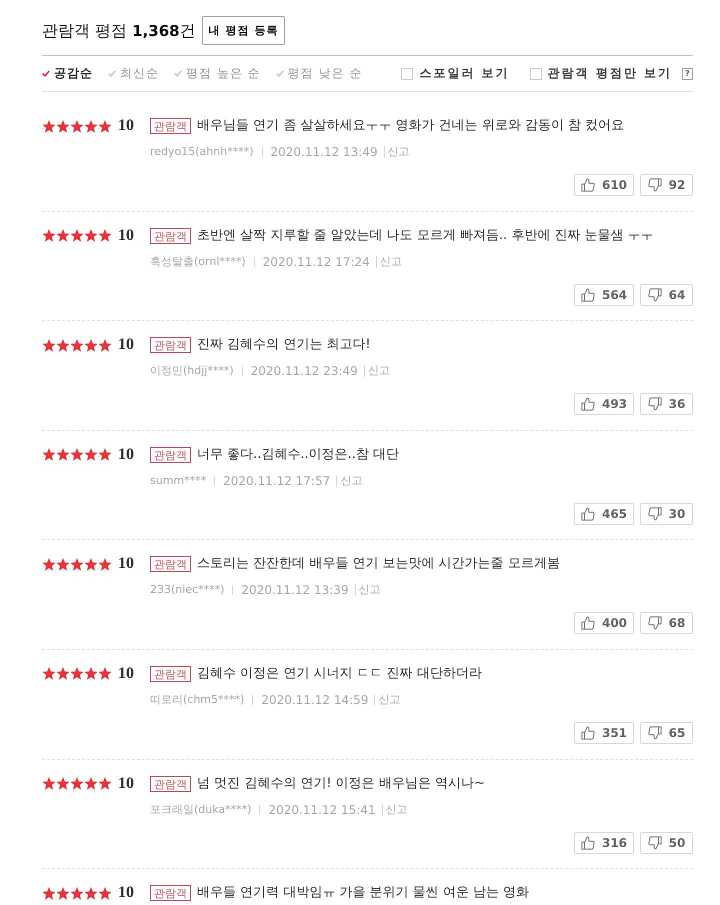 Image resolution: width=720 pixels, height=905 pixels. What do you see at coordinates (187, 590) in the screenshot?
I see `author-name: 233(niec****)` at bounding box center [187, 590].